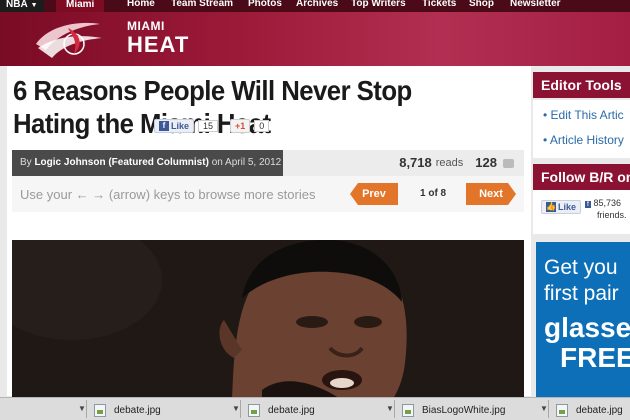  I want to click on thumbs-up-icon: 👍, so click(551, 207).